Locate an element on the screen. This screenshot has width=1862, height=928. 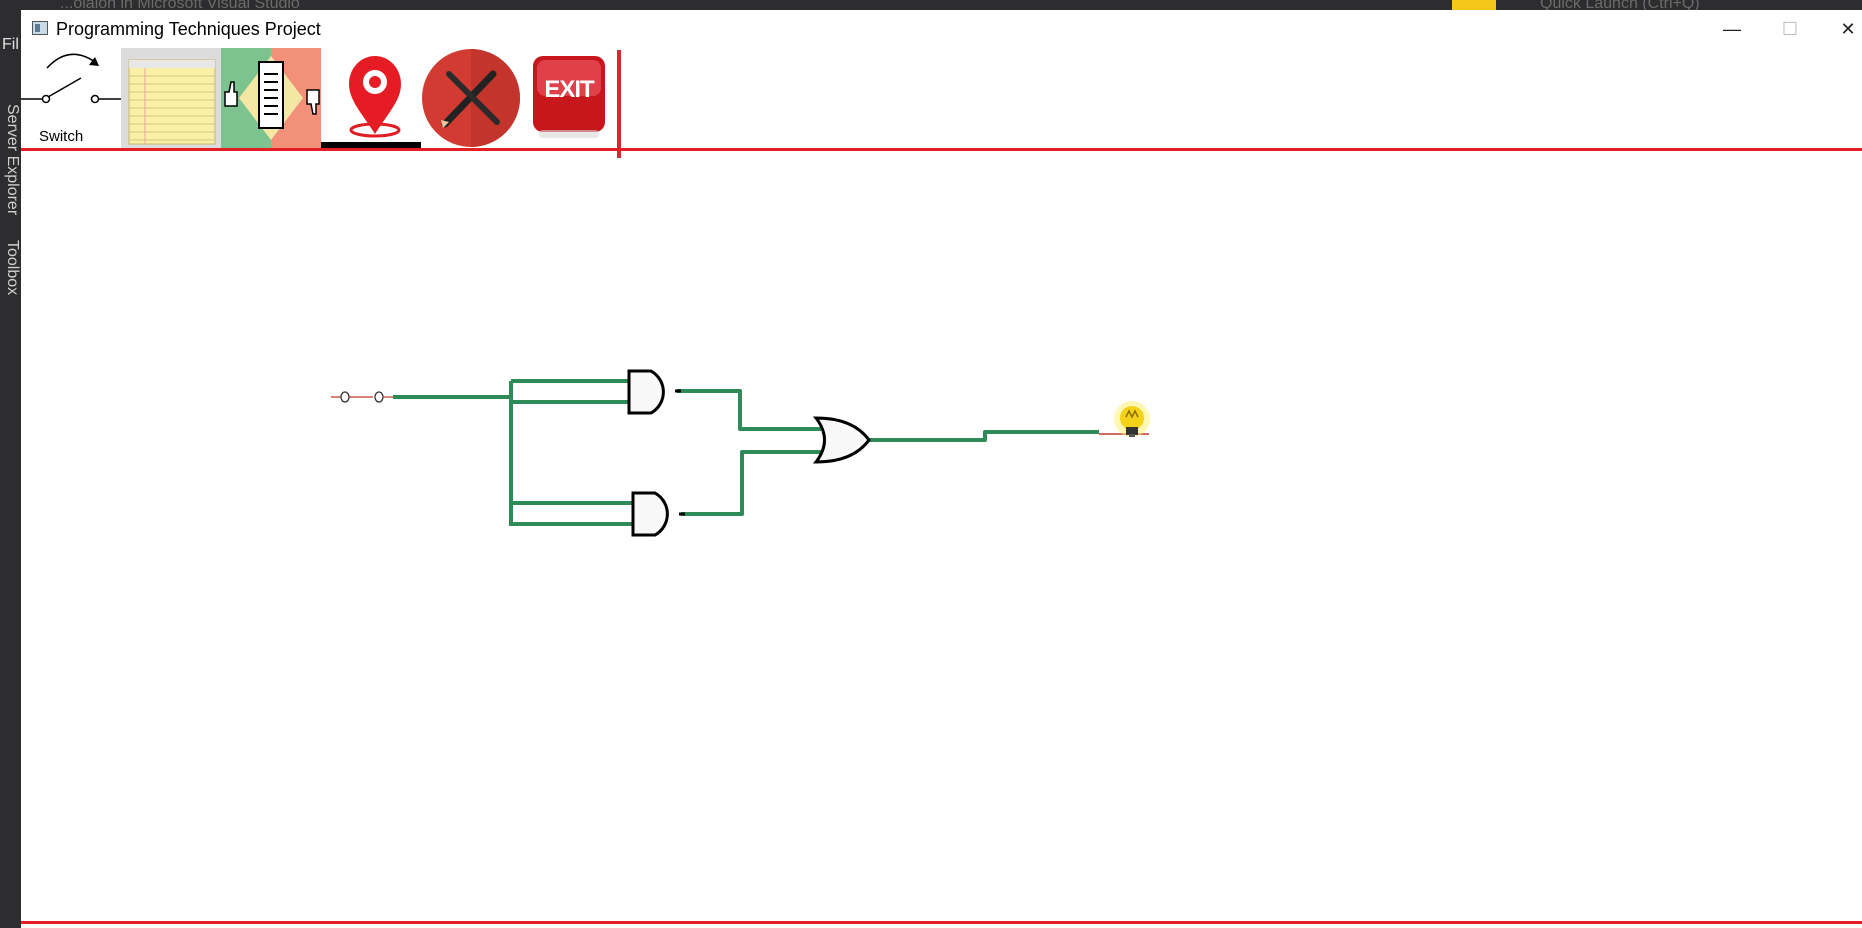
exit-tool-button: EXIT is located at coordinates (569, 98).